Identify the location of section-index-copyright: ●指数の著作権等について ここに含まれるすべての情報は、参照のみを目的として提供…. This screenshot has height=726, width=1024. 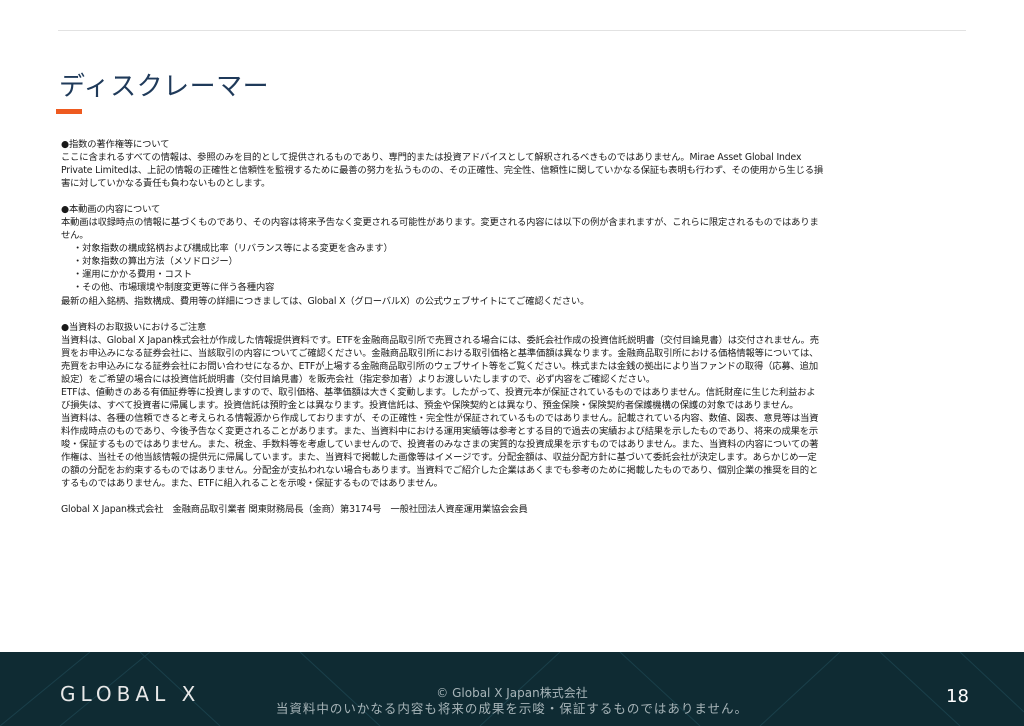
(517, 164).